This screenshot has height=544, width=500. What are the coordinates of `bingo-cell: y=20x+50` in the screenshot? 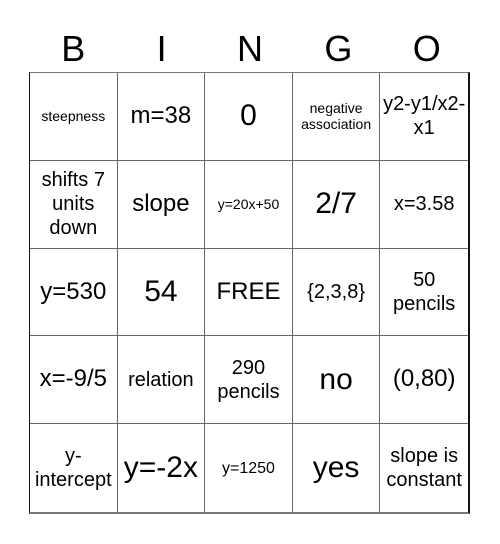 It's located at (249, 204).